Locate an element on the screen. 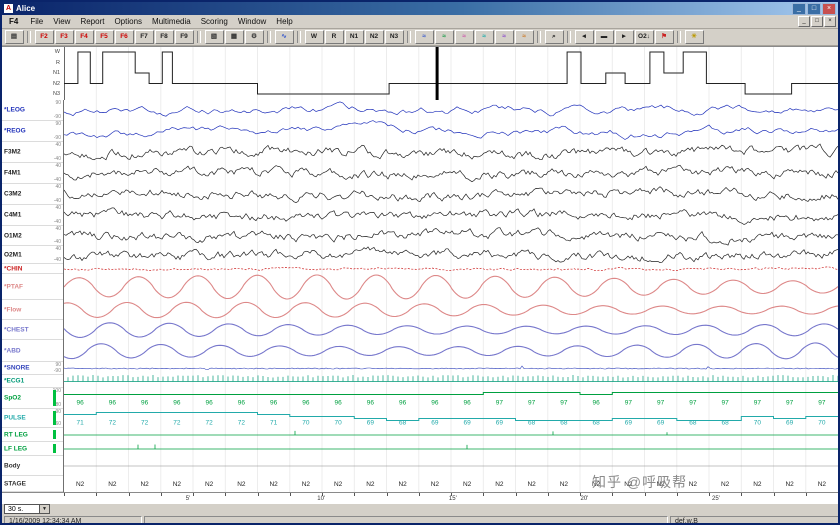 The width and height of the screenshot is (840, 525). channel-label-flow: *Flow is located at coordinates (12, 309).